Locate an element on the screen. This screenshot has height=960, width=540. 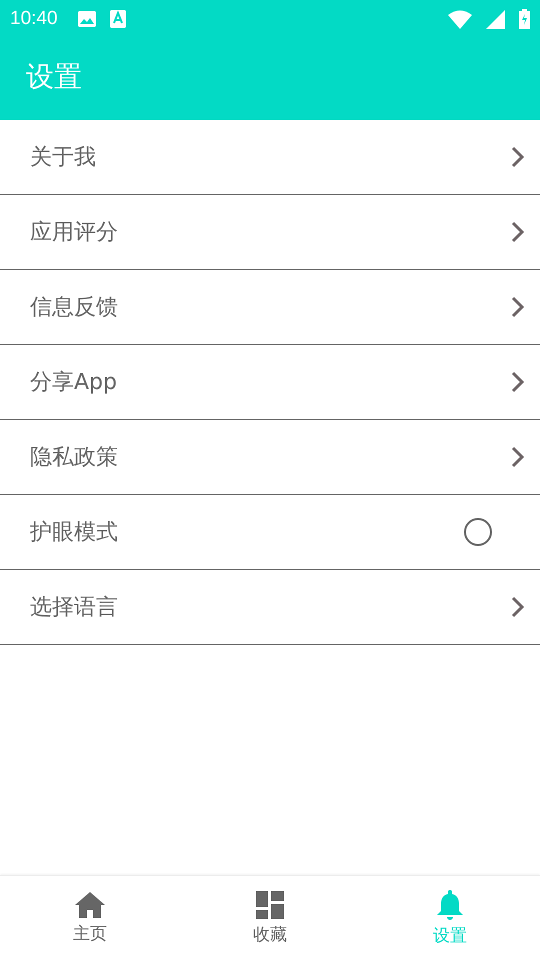
settings-row: 护眼模式 is located at coordinates (270, 532).